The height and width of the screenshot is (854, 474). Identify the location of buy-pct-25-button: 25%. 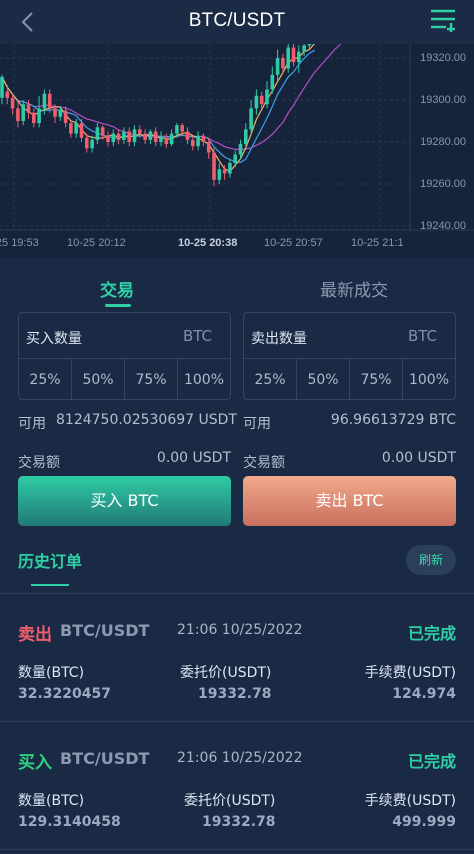
(45, 379).